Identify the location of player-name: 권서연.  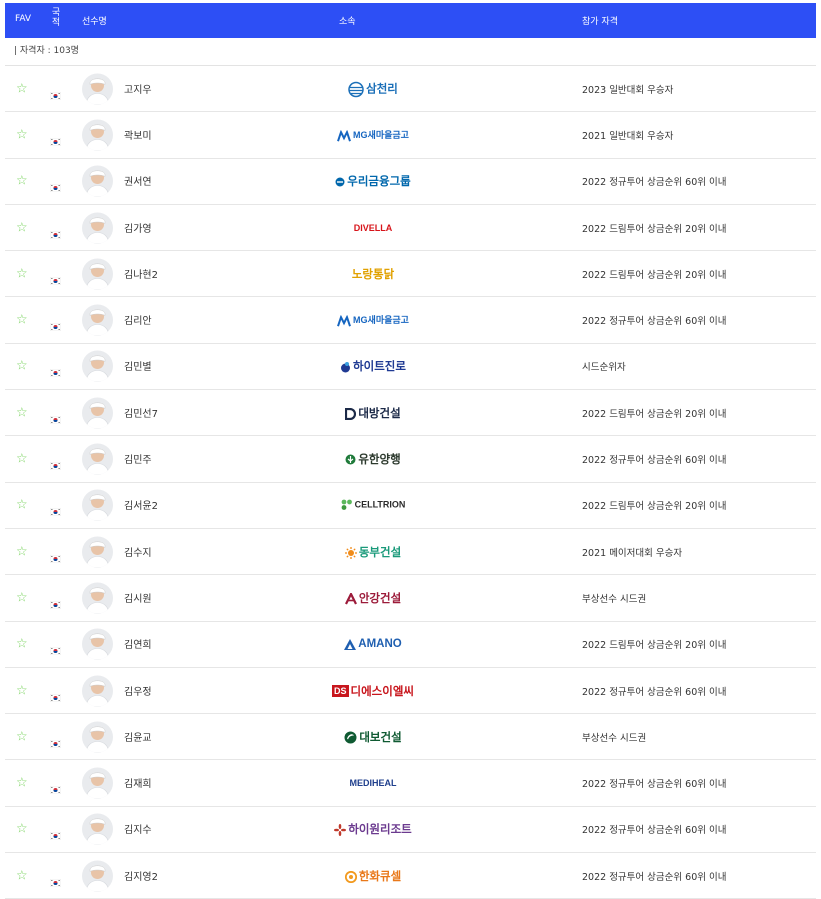
(138, 180).